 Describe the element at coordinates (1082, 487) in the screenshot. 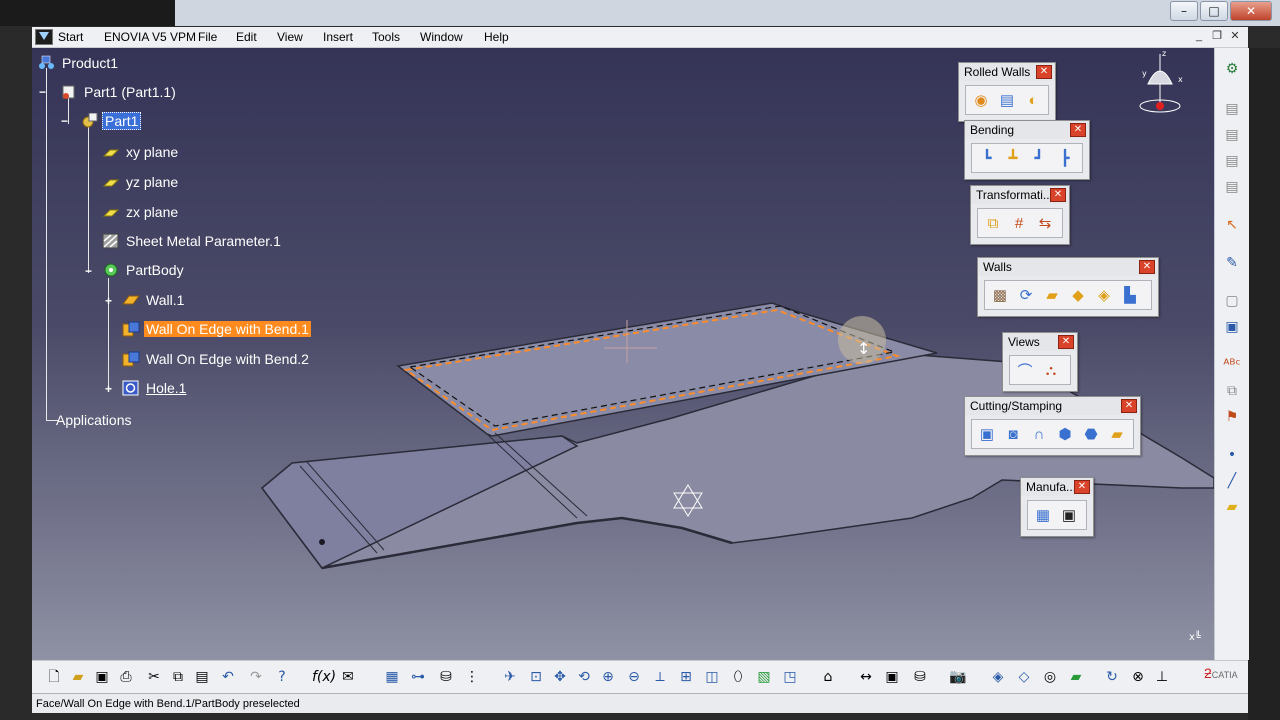

I see `manufacturing-close-button: ✕` at that location.